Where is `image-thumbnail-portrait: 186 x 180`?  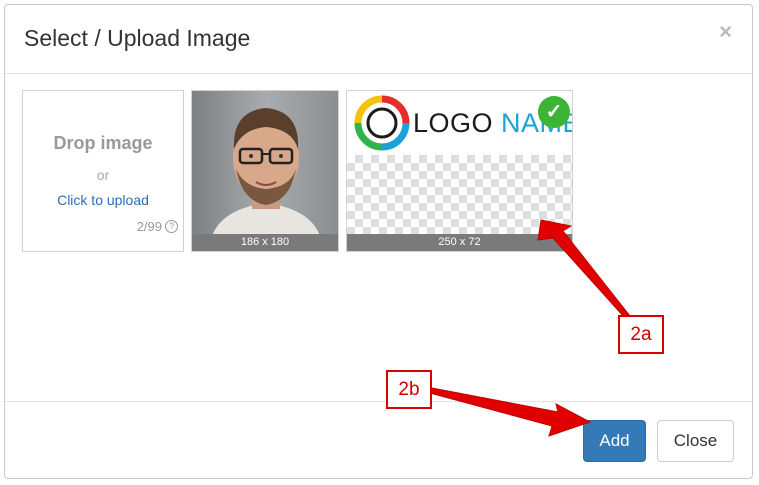
image-thumbnail-portrait: 186 x 180 is located at coordinates (265, 171).